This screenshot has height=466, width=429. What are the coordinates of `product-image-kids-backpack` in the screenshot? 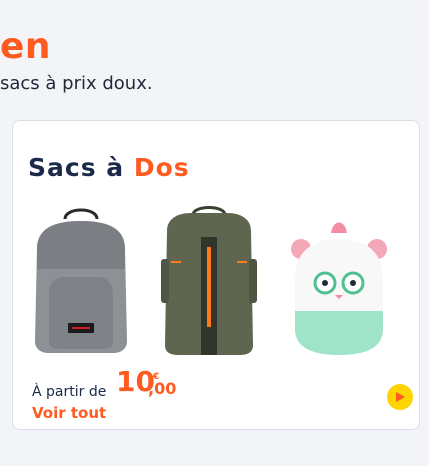 It's located at (339, 281).